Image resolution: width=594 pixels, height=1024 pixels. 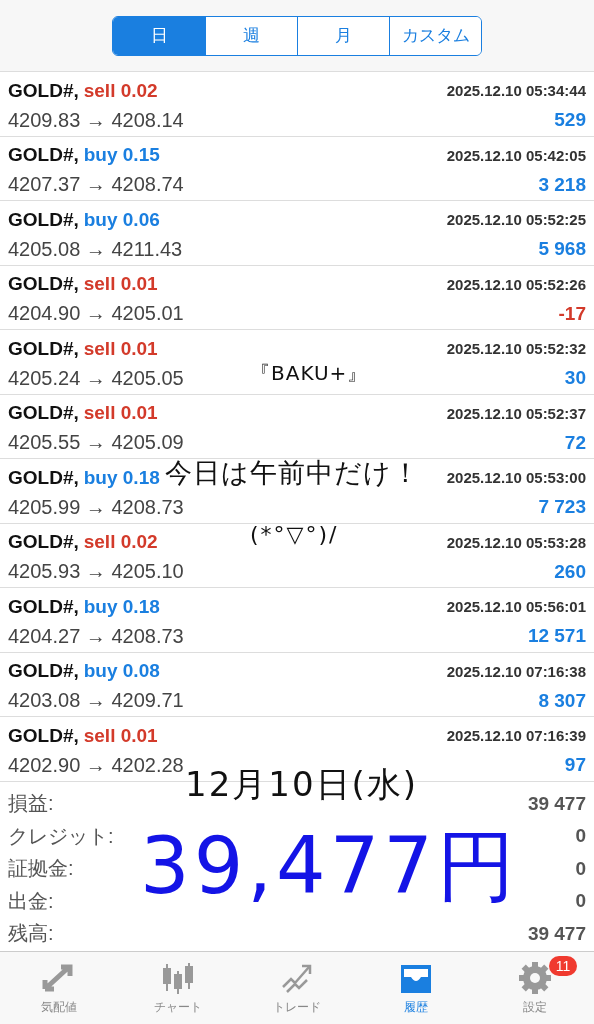 What do you see at coordinates (96, 636) in the screenshot?
I see `price-range: 4204.27 → 4208.73` at bounding box center [96, 636].